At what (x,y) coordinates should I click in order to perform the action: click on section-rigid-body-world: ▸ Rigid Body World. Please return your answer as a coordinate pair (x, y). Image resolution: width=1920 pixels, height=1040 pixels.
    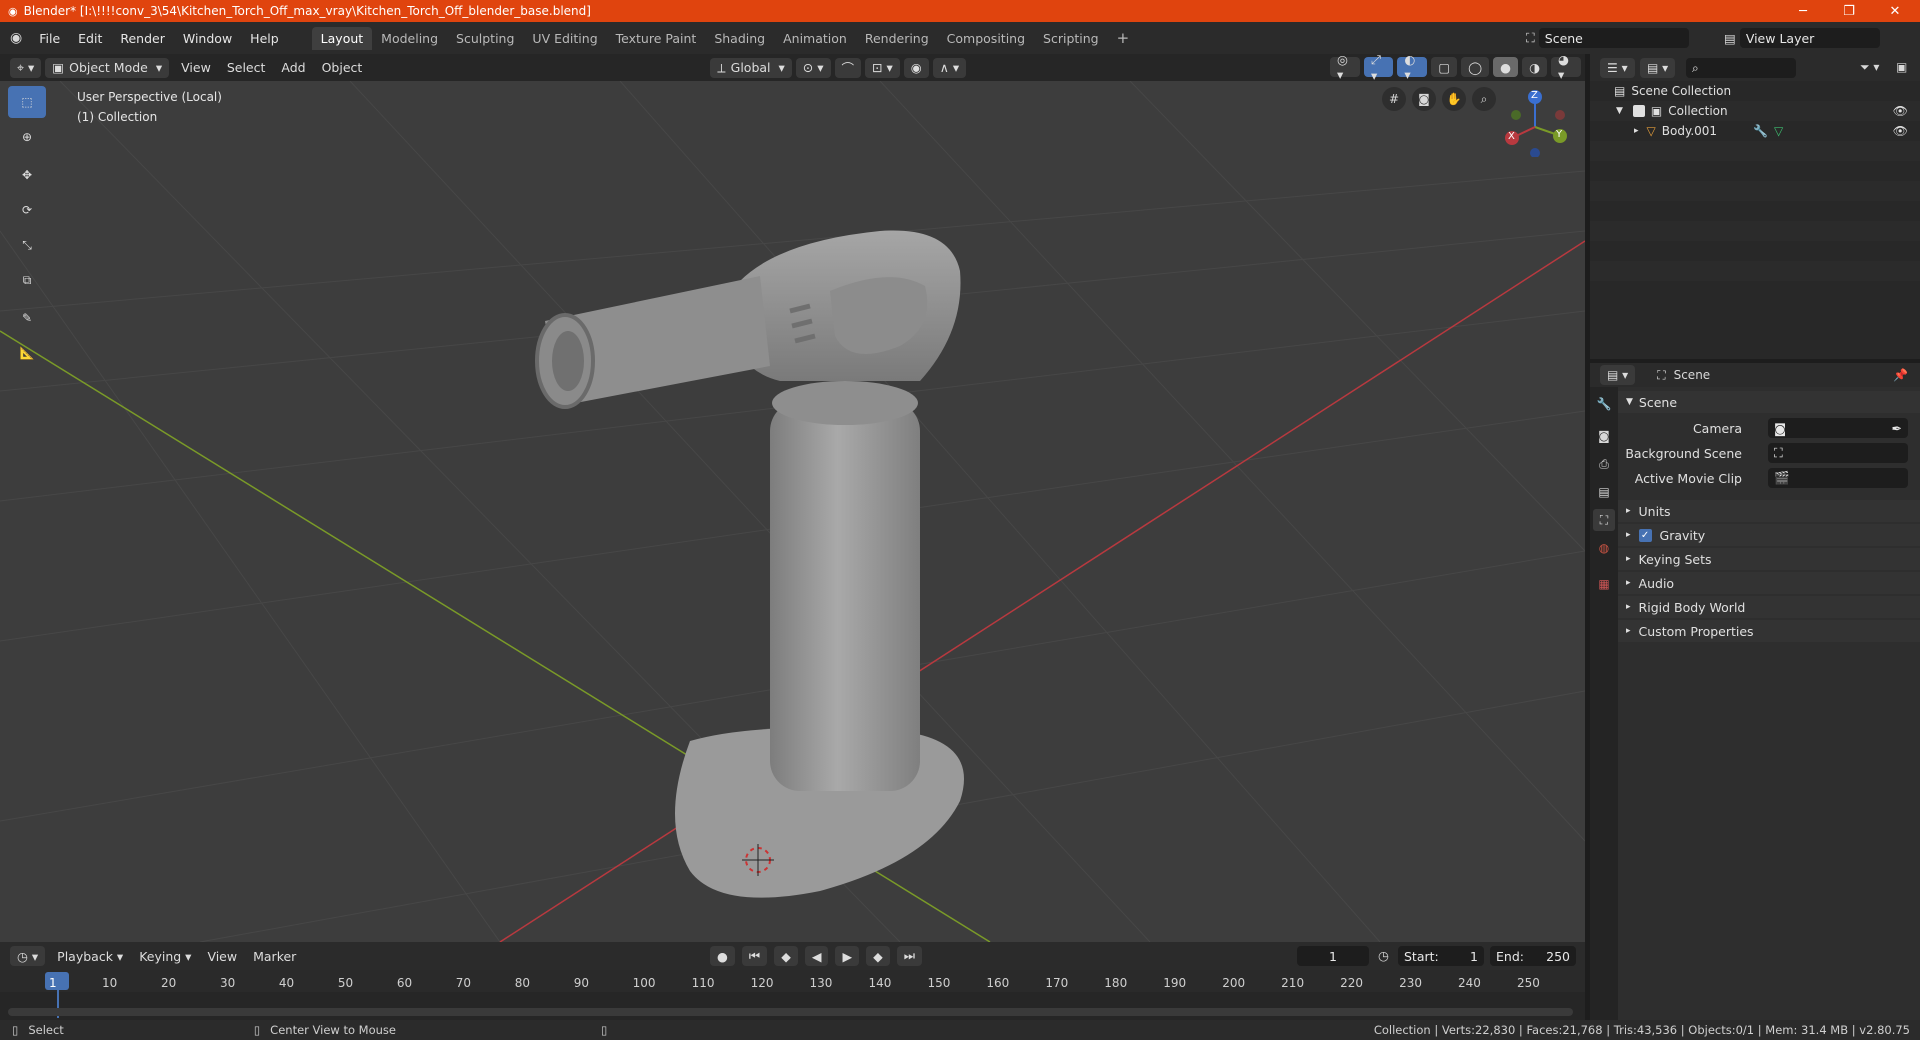
    Looking at the image, I should click on (1769, 607).